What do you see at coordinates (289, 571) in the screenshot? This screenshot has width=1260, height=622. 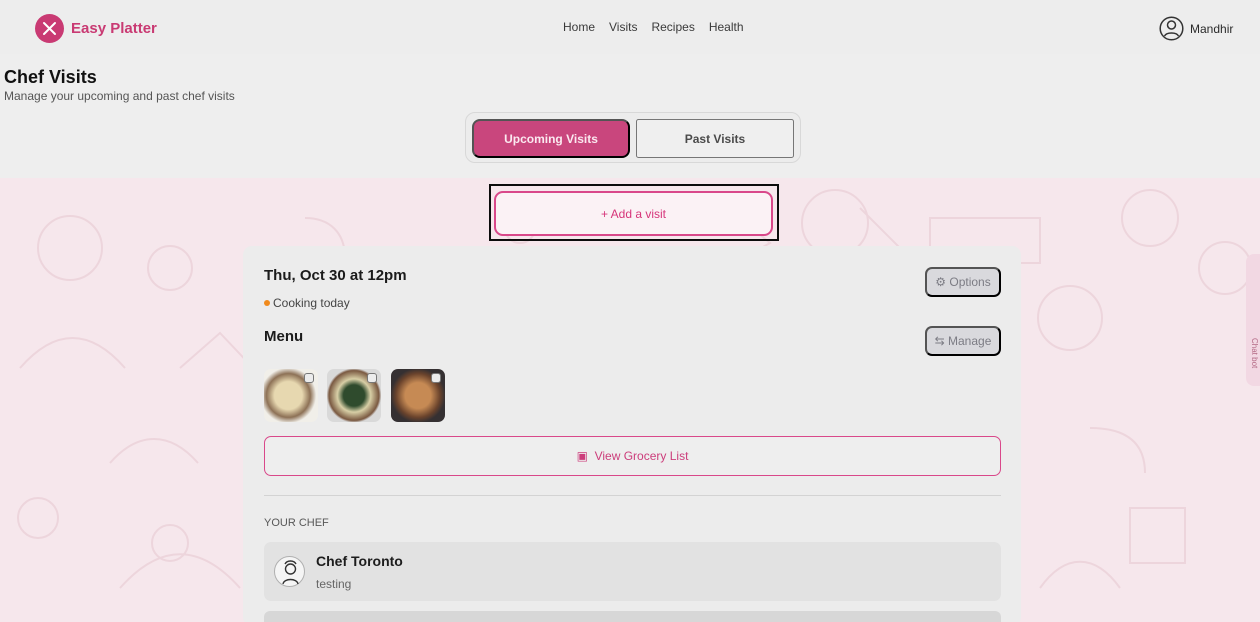 I see `chef-avatar-icon` at bounding box center [289, 571].